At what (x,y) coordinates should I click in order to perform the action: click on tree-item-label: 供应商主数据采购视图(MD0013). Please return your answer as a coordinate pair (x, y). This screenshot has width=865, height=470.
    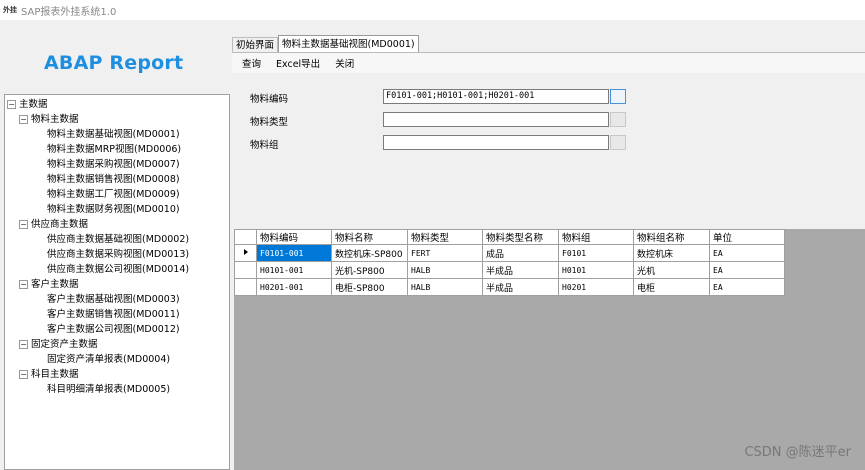
    Looking at the image, I should click on (118, 254).